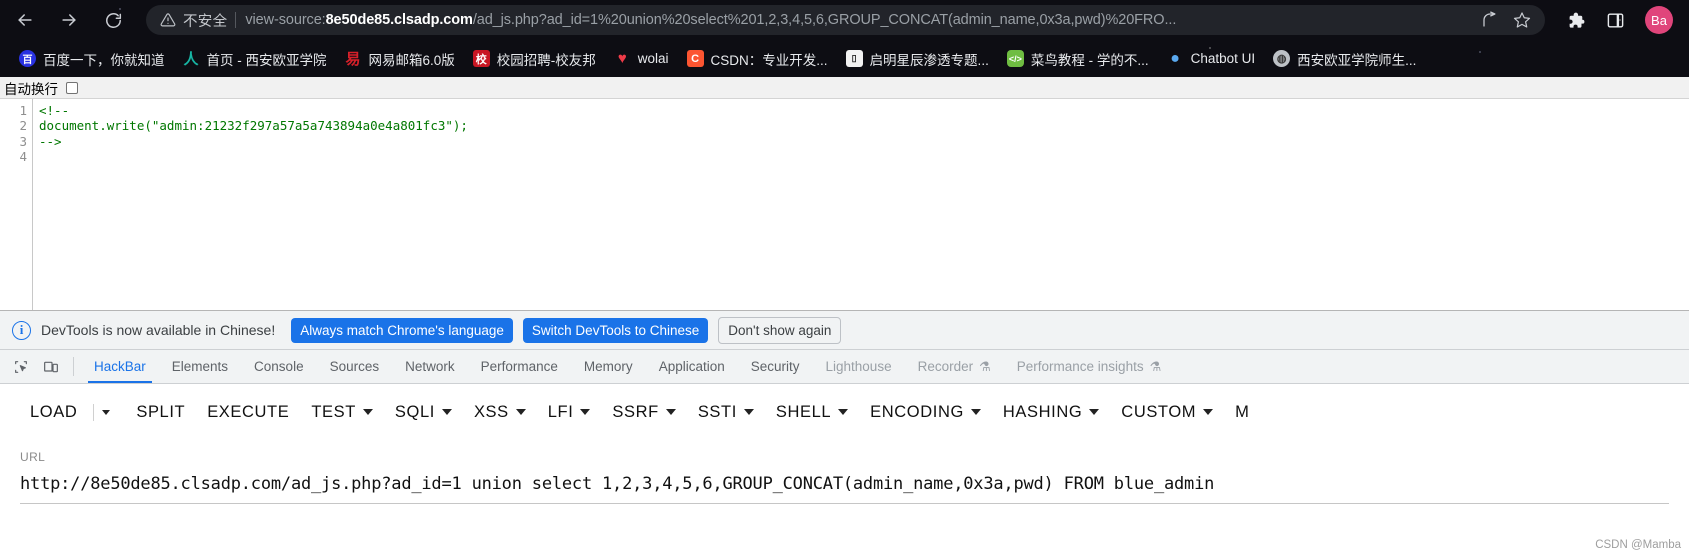 The width and height of the screenshot is (1689, 554). Describe the element at coordinates (285, 20) in the screenshot. I see `url-scheme: view-source:` at that location.